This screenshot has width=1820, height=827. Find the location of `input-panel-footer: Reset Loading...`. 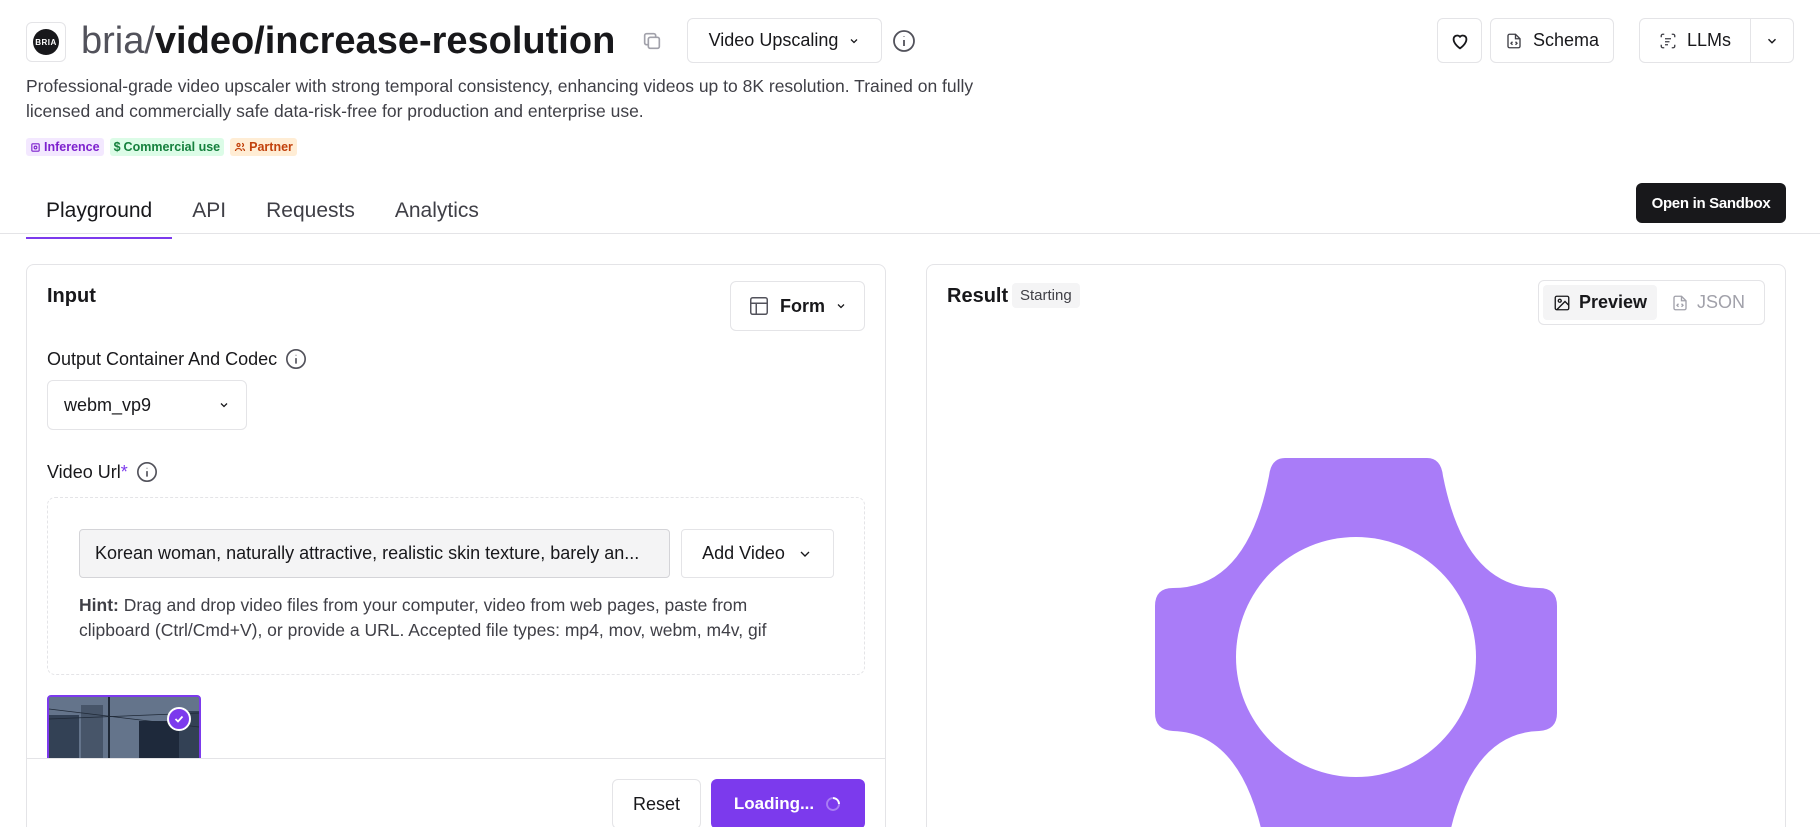

input-panel-footer: Reset Loading... is located at coordinates (456, 792).